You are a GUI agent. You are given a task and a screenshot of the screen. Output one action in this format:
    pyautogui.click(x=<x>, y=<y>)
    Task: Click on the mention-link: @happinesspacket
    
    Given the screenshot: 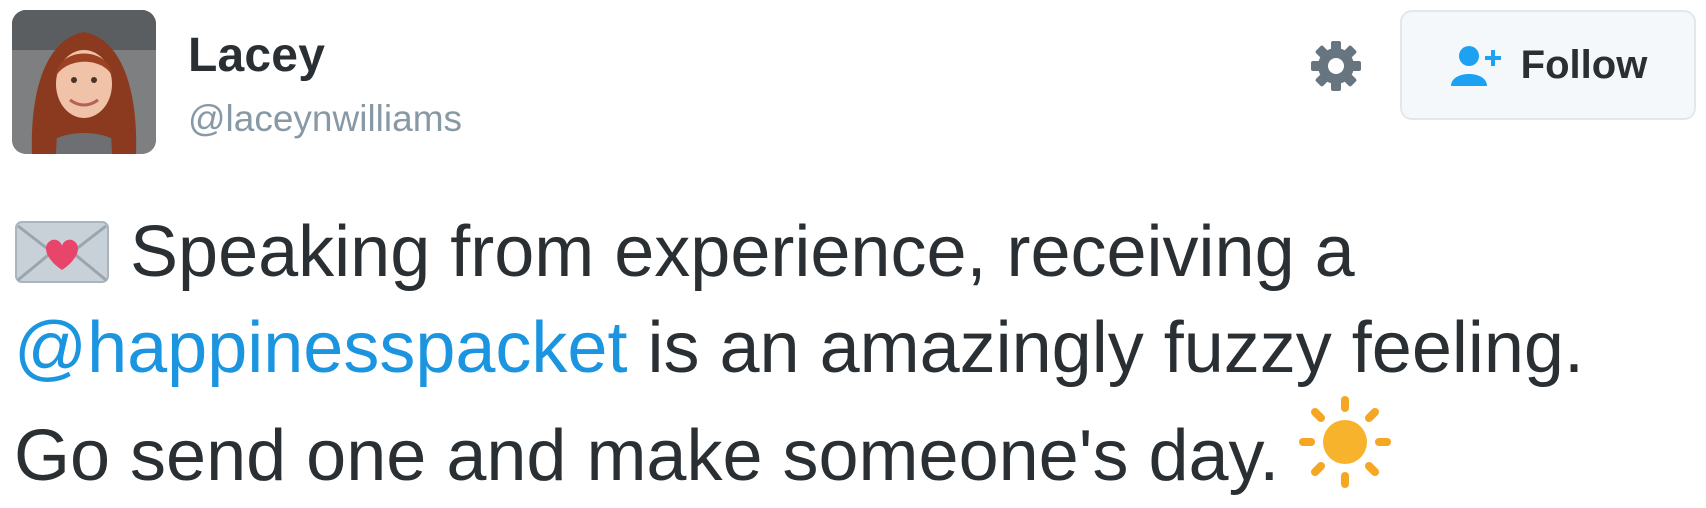 What is the action you would take?
    pyautogui.click(x=320, y=348)
    